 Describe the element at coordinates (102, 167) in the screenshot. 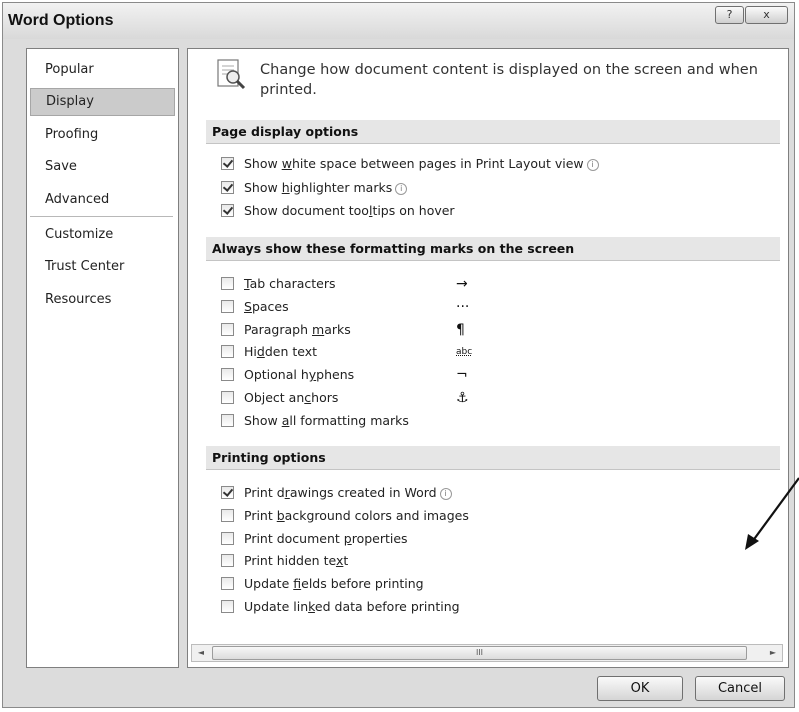

I see `sidebar-item-save: Save` at that location.